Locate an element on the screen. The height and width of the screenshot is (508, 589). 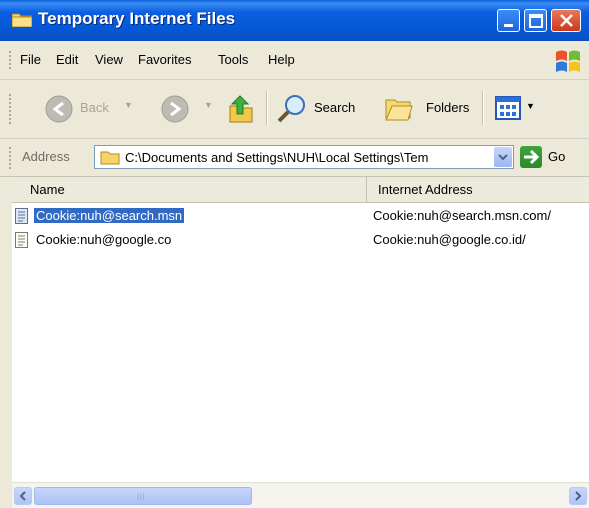
menu-help: Help is located at coordinates (281, 59).